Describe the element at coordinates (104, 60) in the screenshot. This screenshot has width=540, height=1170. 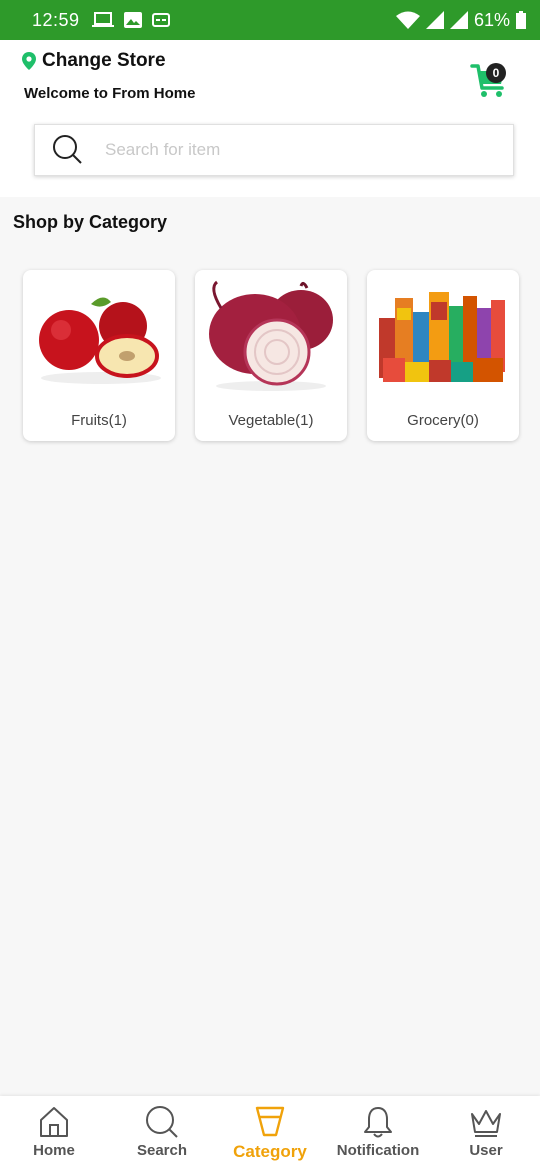
I see `store-label: Change Store` at that location.